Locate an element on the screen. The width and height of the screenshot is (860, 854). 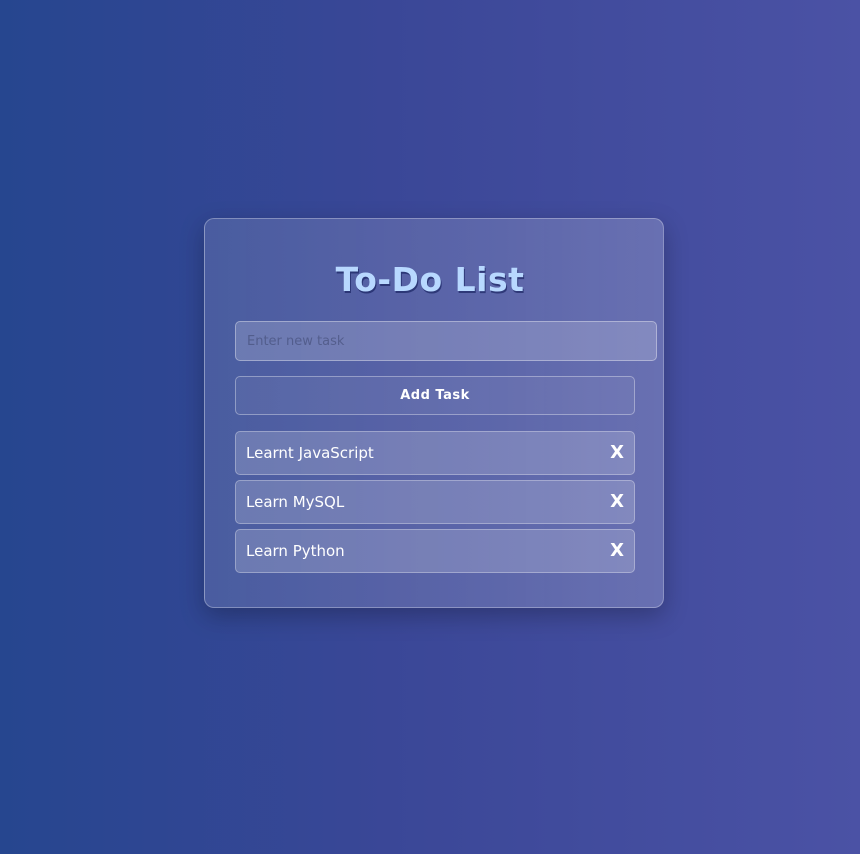
task-text: Learn Python is located at coordinates (295, 551).